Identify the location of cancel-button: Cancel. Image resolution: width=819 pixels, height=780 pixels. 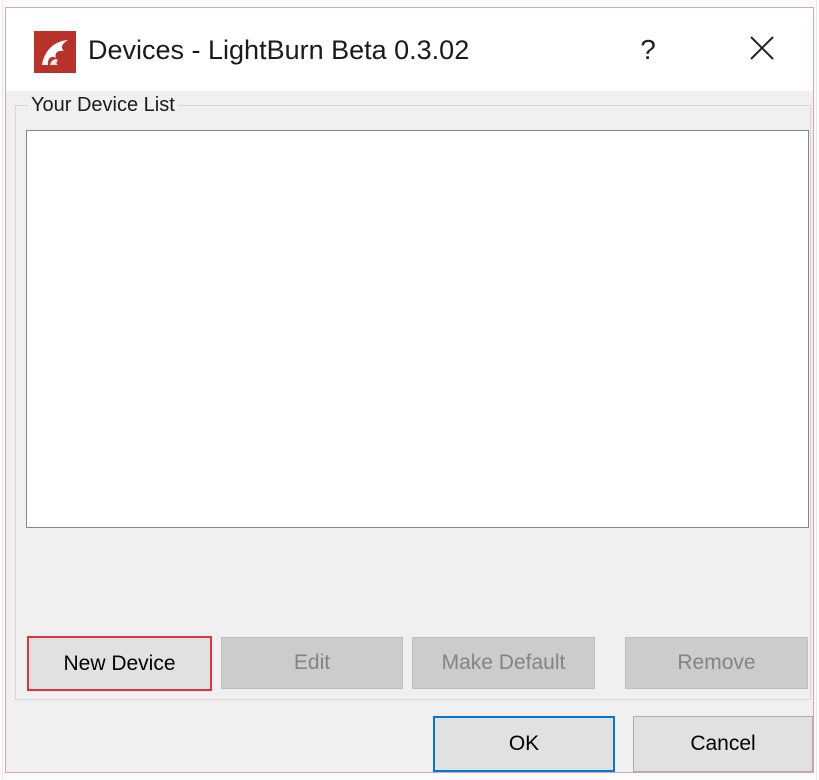
(723, 744).